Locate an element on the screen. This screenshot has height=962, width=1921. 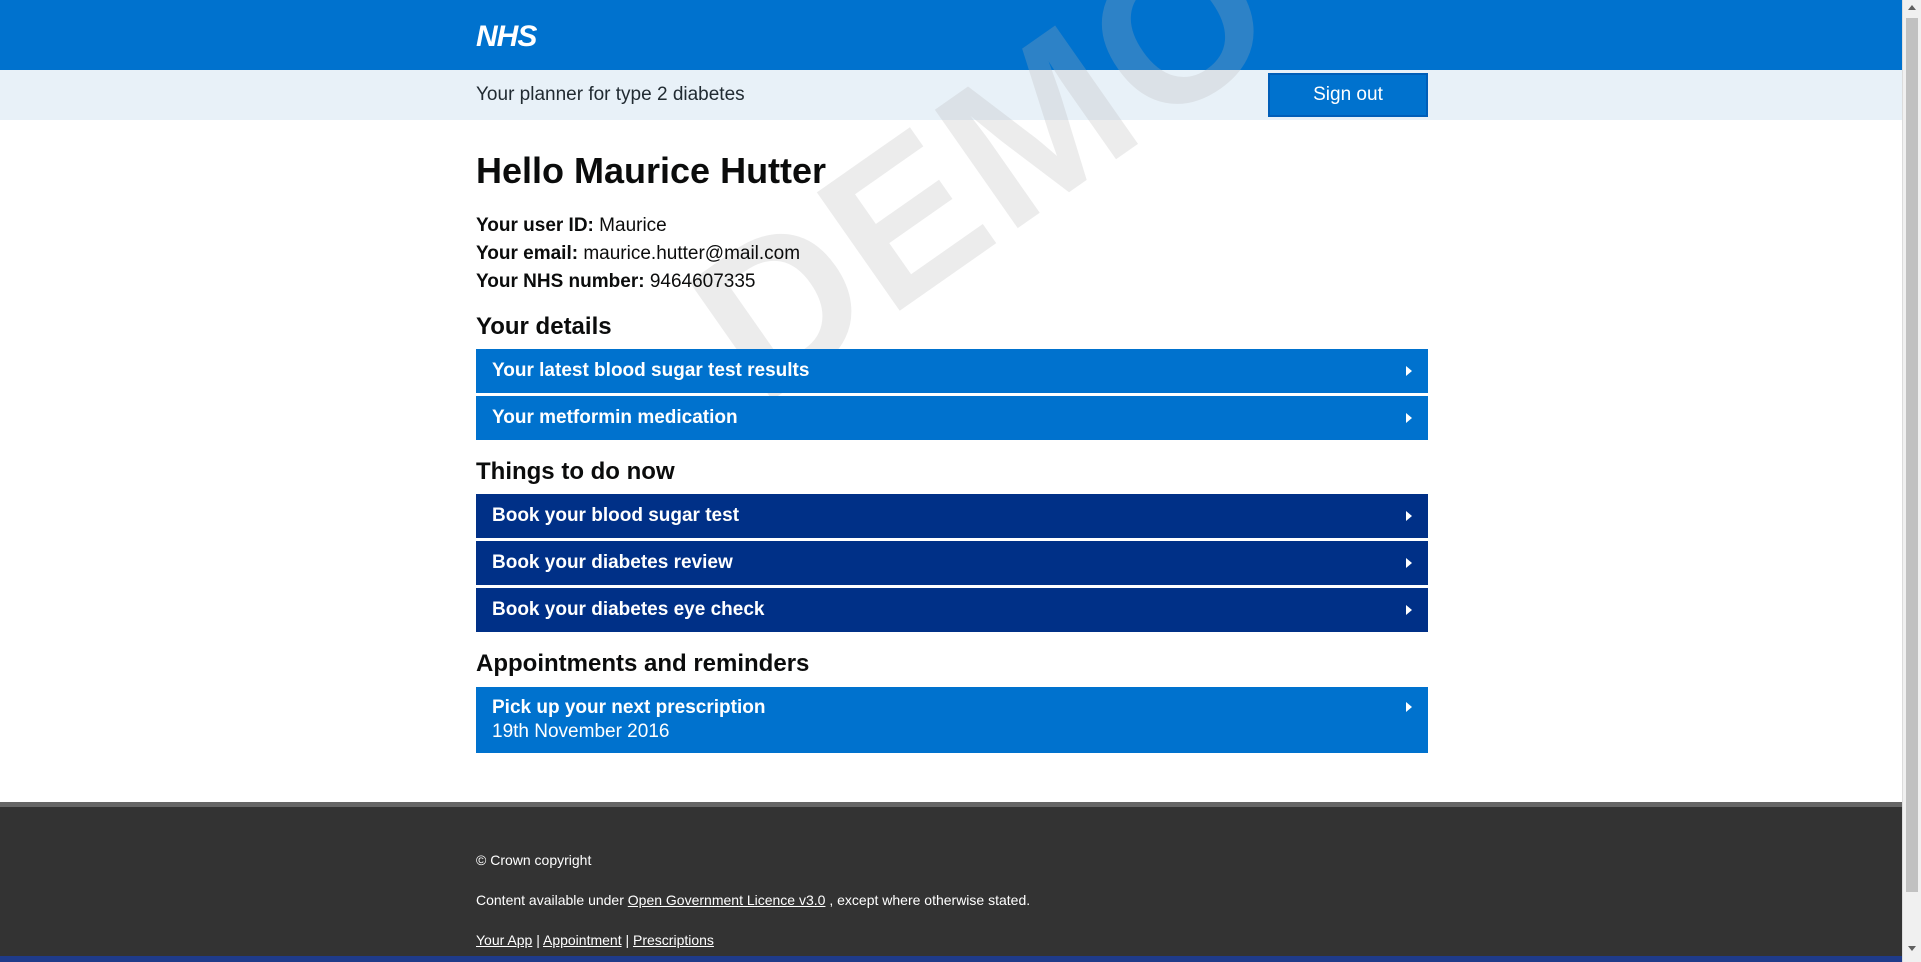
email-row: Your email: maurice.hutter@mail.com is located at coordinates (638, 254).